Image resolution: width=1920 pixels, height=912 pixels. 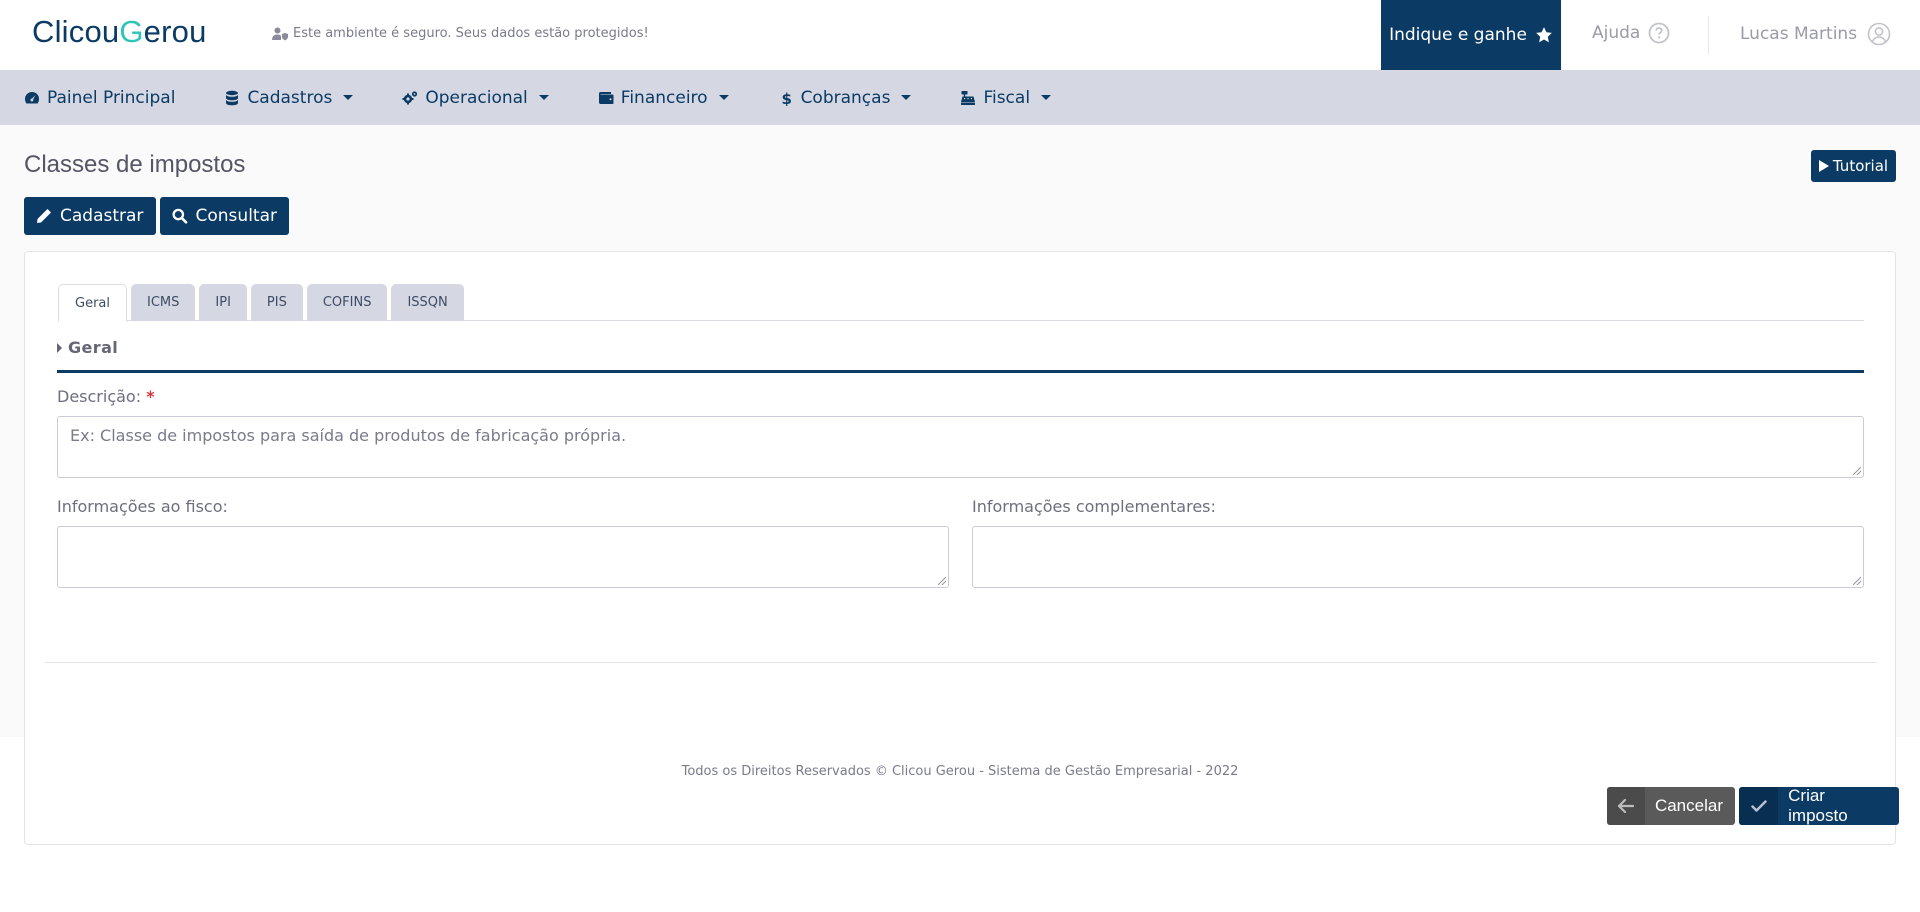 I want to click on register-label: Cadastrar, so click(x=102, y=216).